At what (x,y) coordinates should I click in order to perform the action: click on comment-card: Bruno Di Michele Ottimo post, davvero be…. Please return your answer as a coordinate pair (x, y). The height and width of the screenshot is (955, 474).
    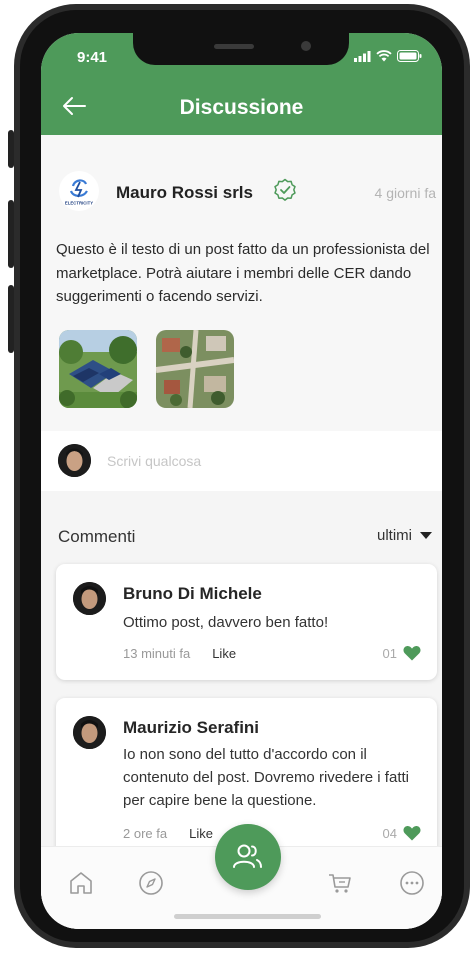
    Looking at the image, I should click on (246, 622).